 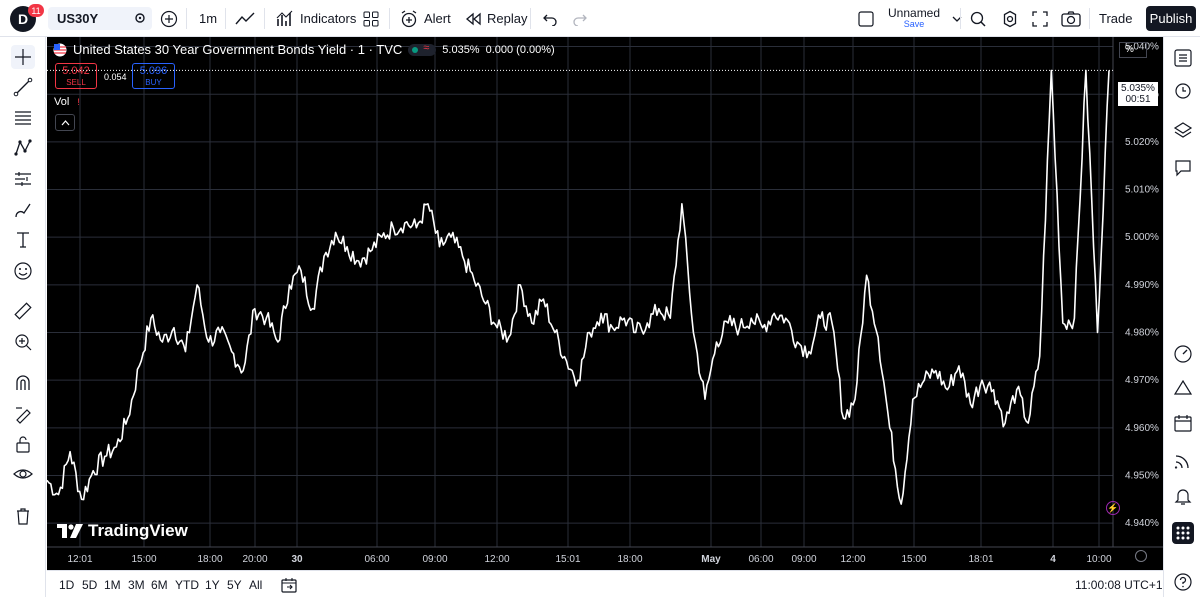 What do you see at coordinates (1171, 18) in the screenshot?
I see `publish-button: Publish` at bounding box center [1171, 18].